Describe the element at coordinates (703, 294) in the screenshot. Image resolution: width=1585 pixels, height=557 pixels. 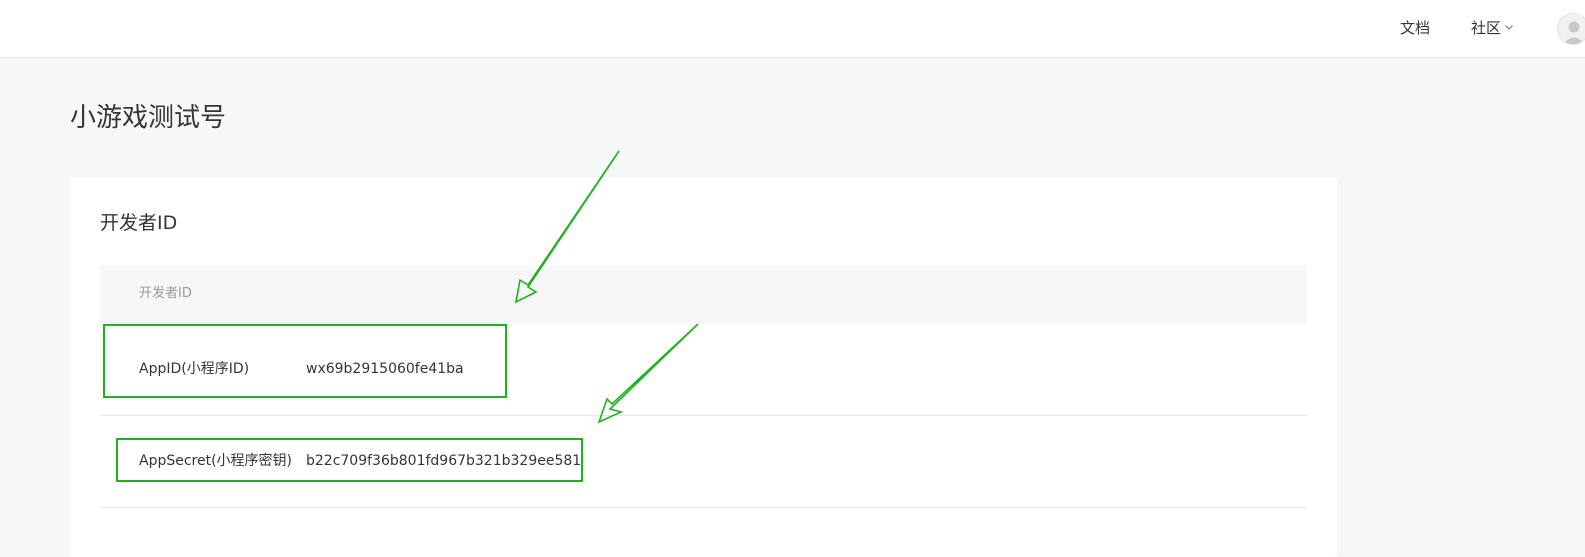
I see `table-header: 开发者ID` at that location.